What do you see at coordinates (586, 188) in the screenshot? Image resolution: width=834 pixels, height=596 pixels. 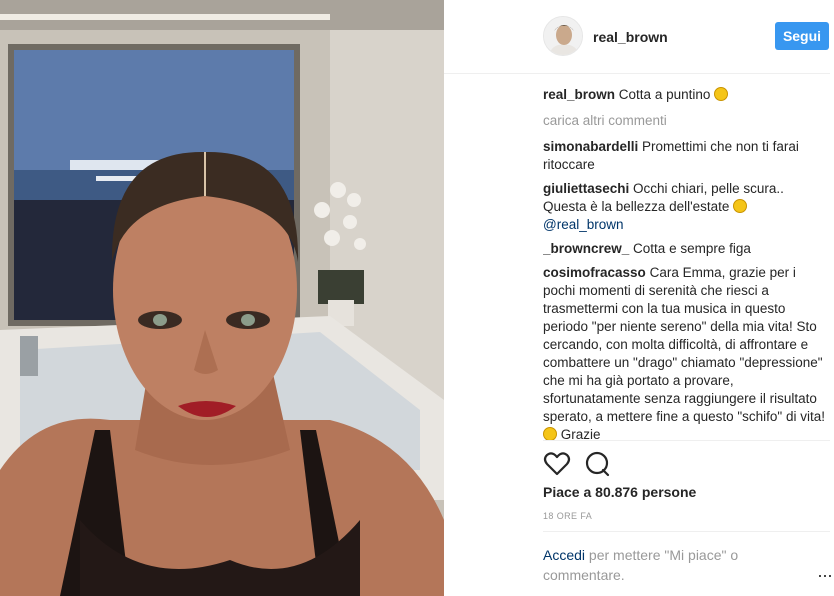 I see `comment-username: giuliettasechi` at bounding box center [586, 188].